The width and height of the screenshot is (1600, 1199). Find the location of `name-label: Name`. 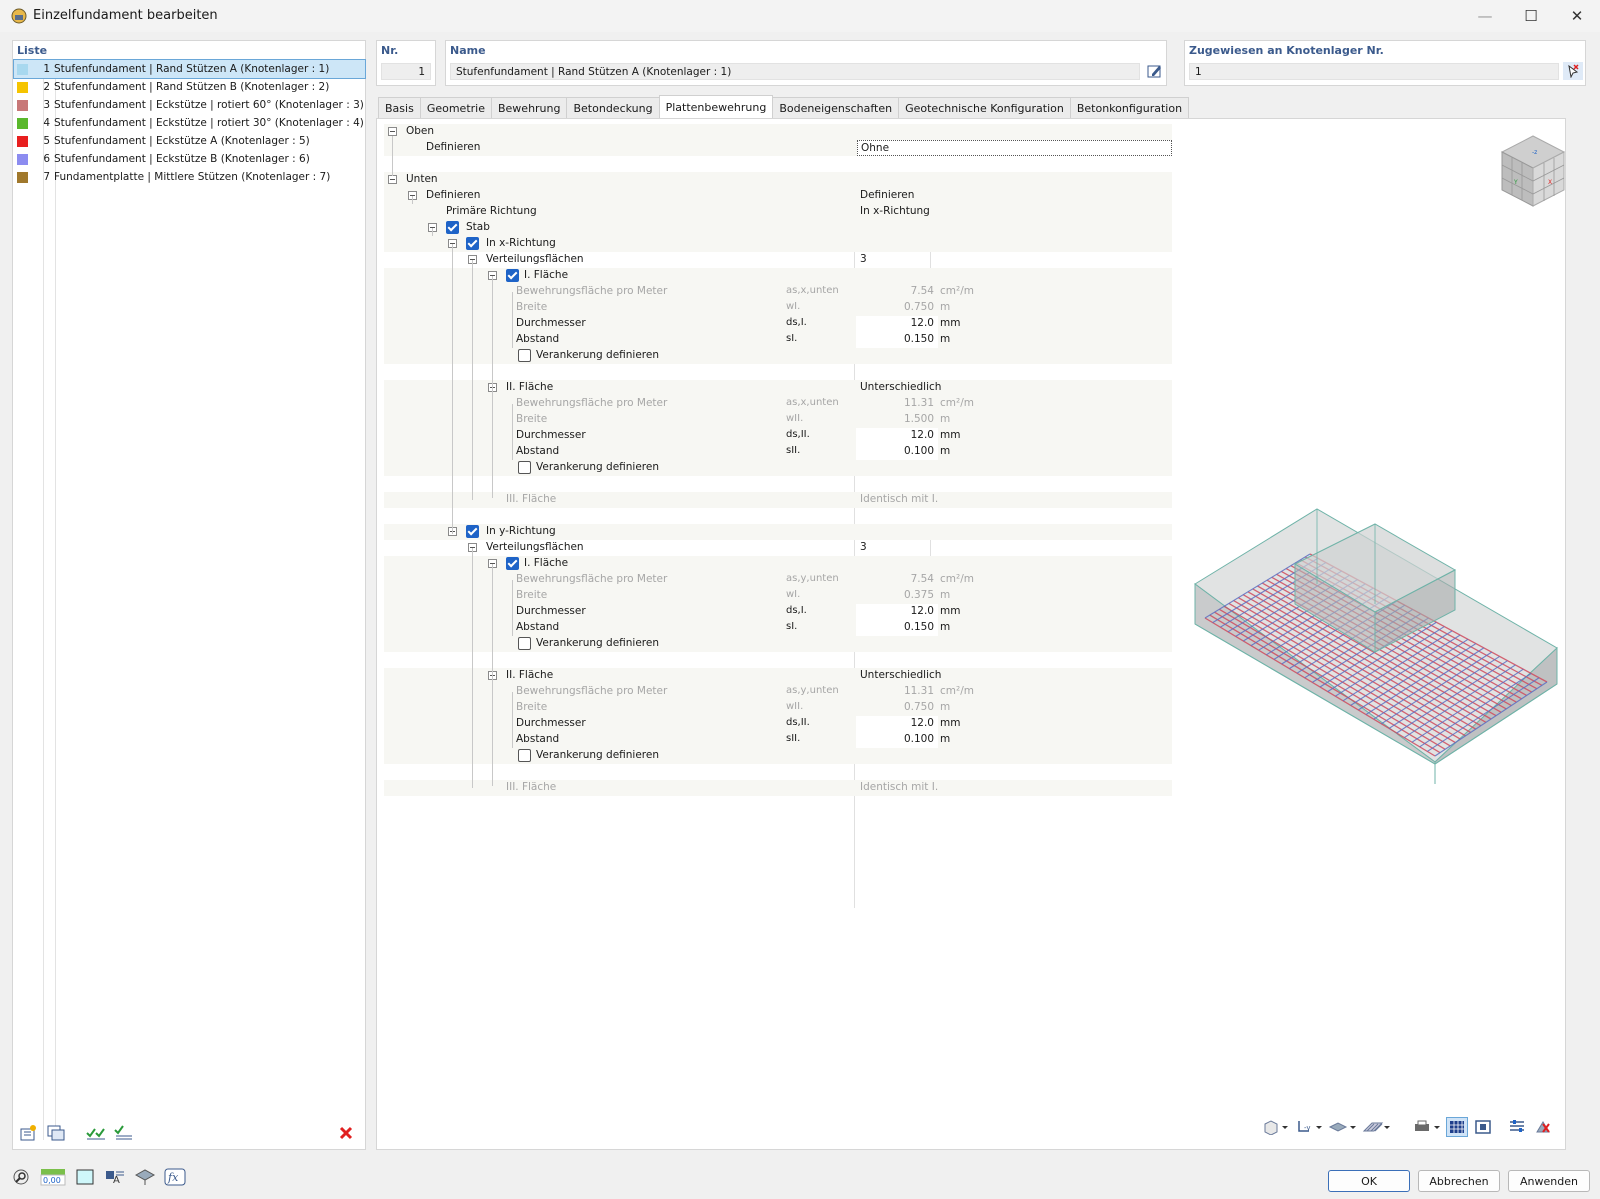

name-label: Name is located at coordinates (468, 50).